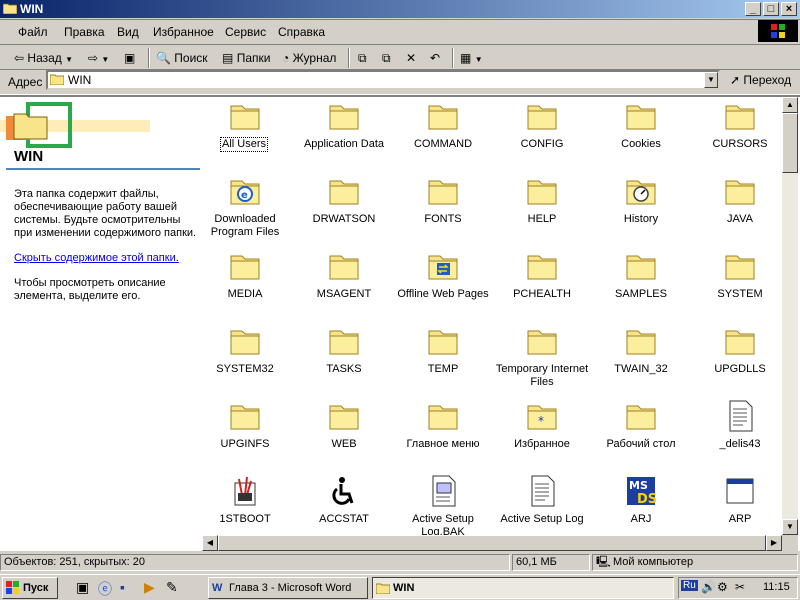 The height and width of the screenshot is (600, 800). I want to click on copy-to-button: ⧉, so click(386, 58).